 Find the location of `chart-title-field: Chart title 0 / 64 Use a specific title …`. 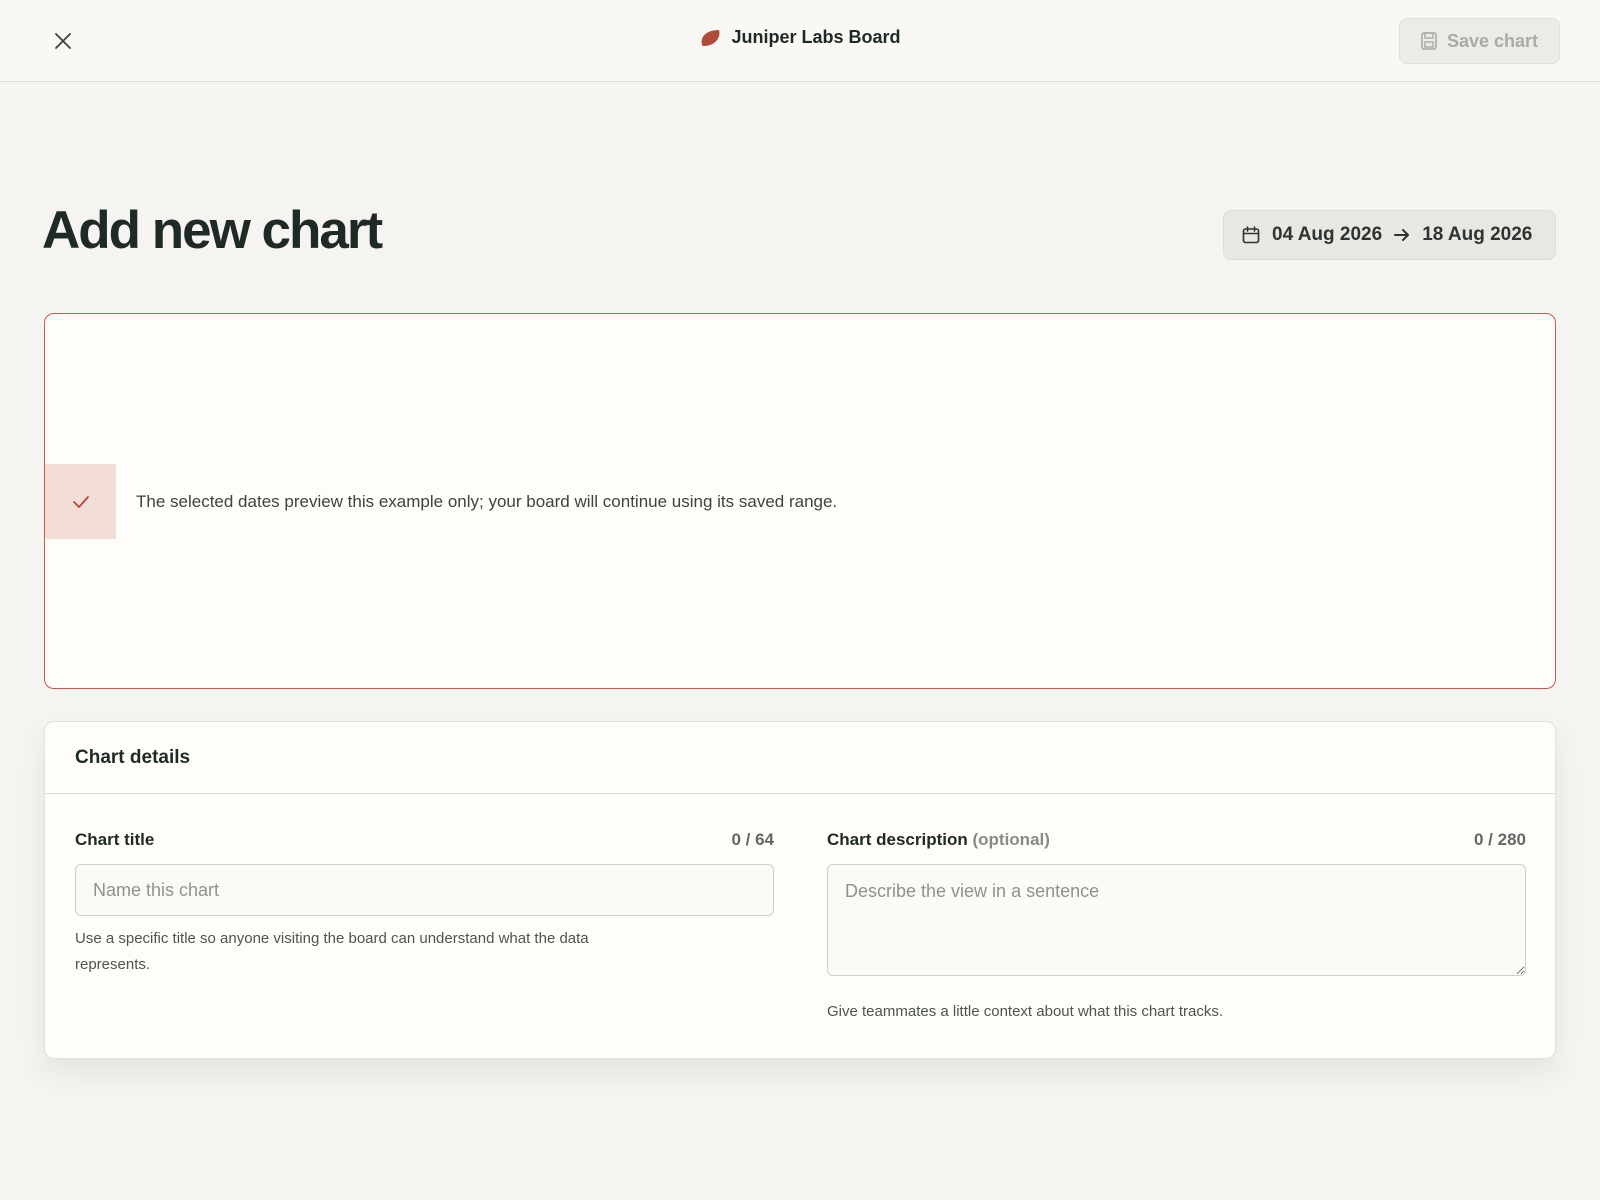

chart-title-field: Chart title 0 / 64 Use a specific title … is located at coordinates (424, 904).